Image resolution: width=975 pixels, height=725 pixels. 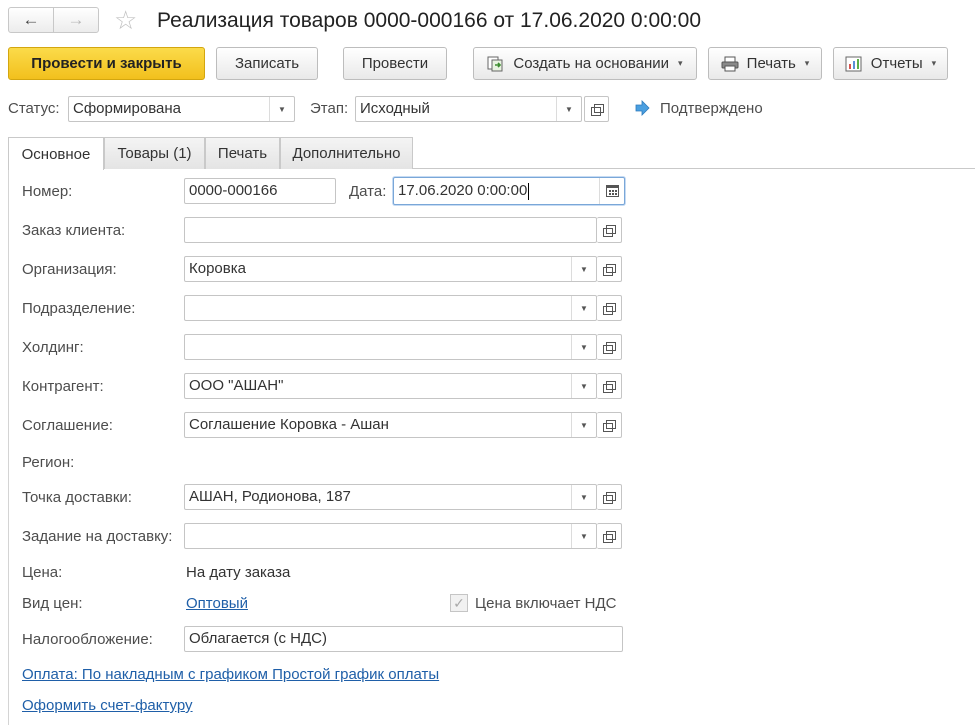 I want to click on tab-label: Печать, so click(x=242, y=153).